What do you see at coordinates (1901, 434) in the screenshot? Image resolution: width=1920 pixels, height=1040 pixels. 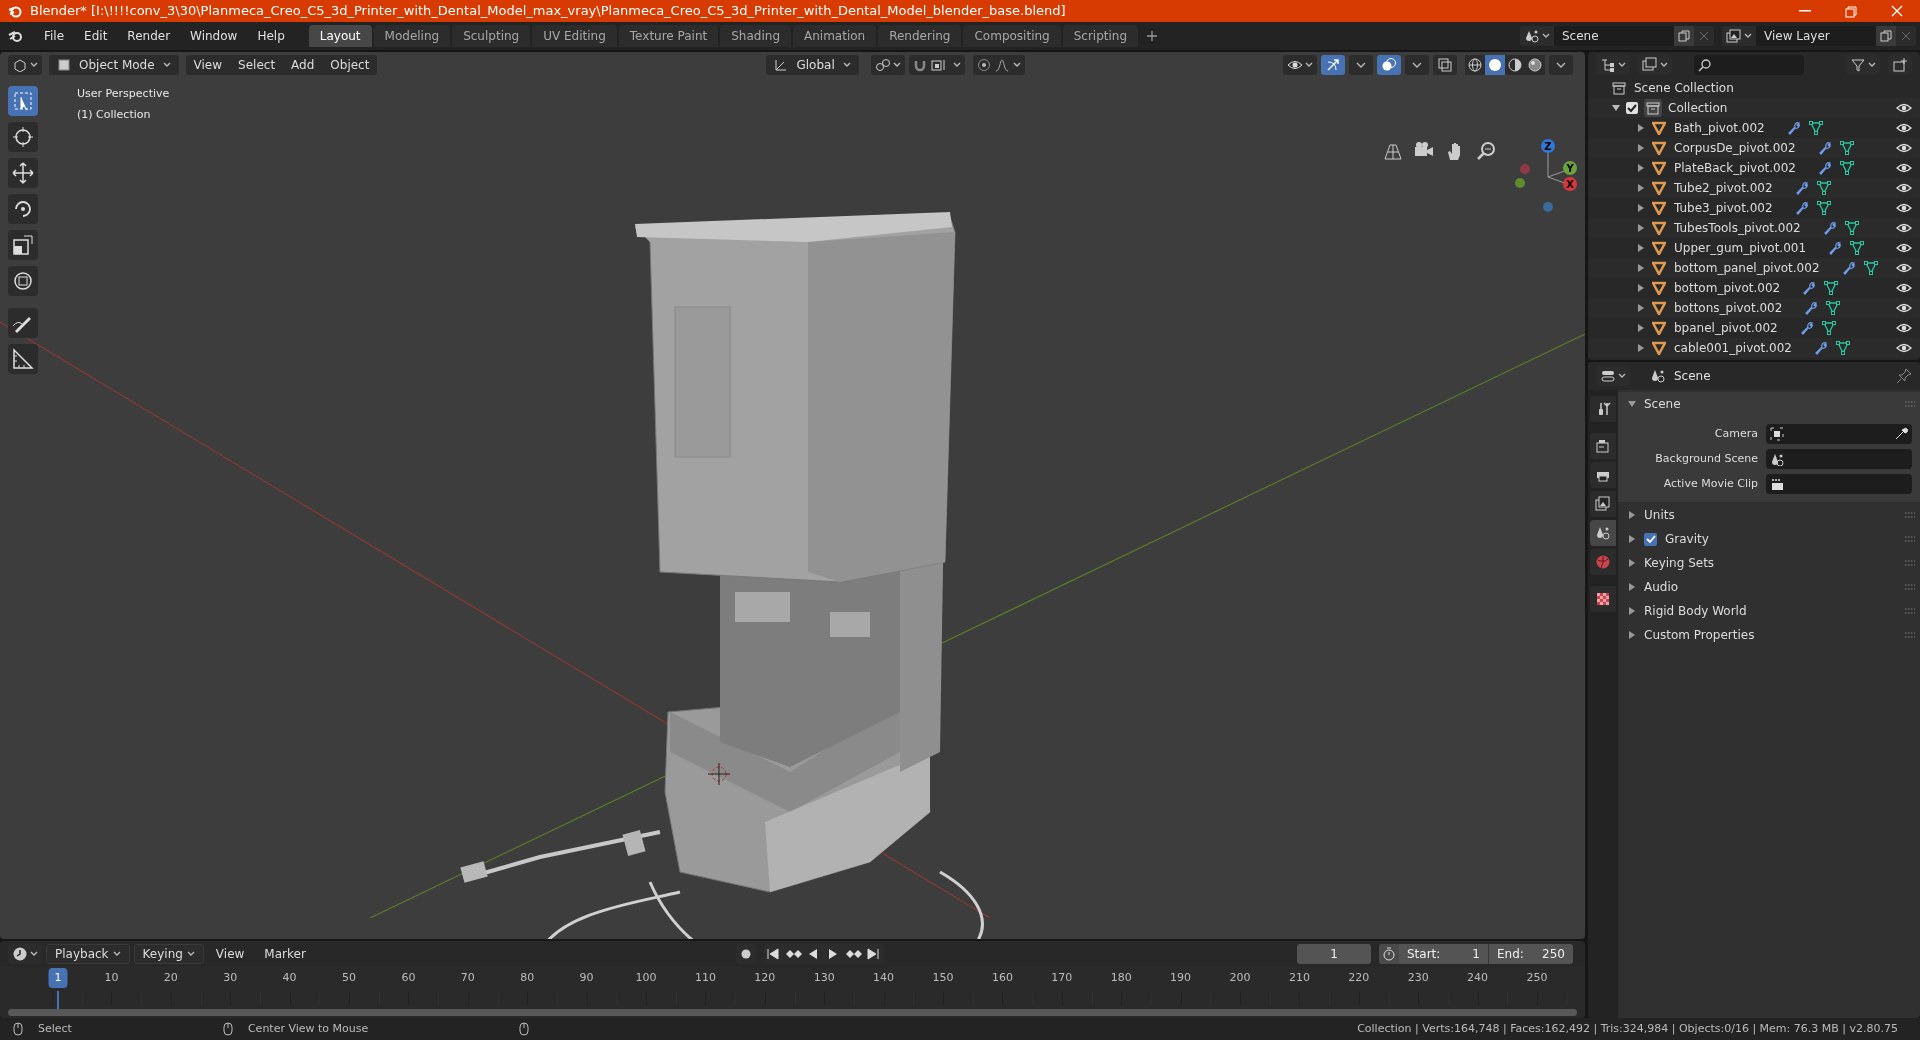 I see `eyedropper-icon` at bounding box center [1901, 434].